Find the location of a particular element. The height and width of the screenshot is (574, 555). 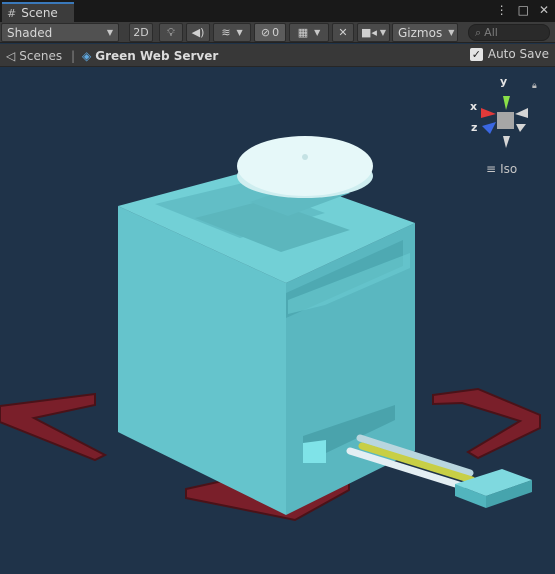

prefab-cube-icon: ◈ is located at coordinates (87, 55).